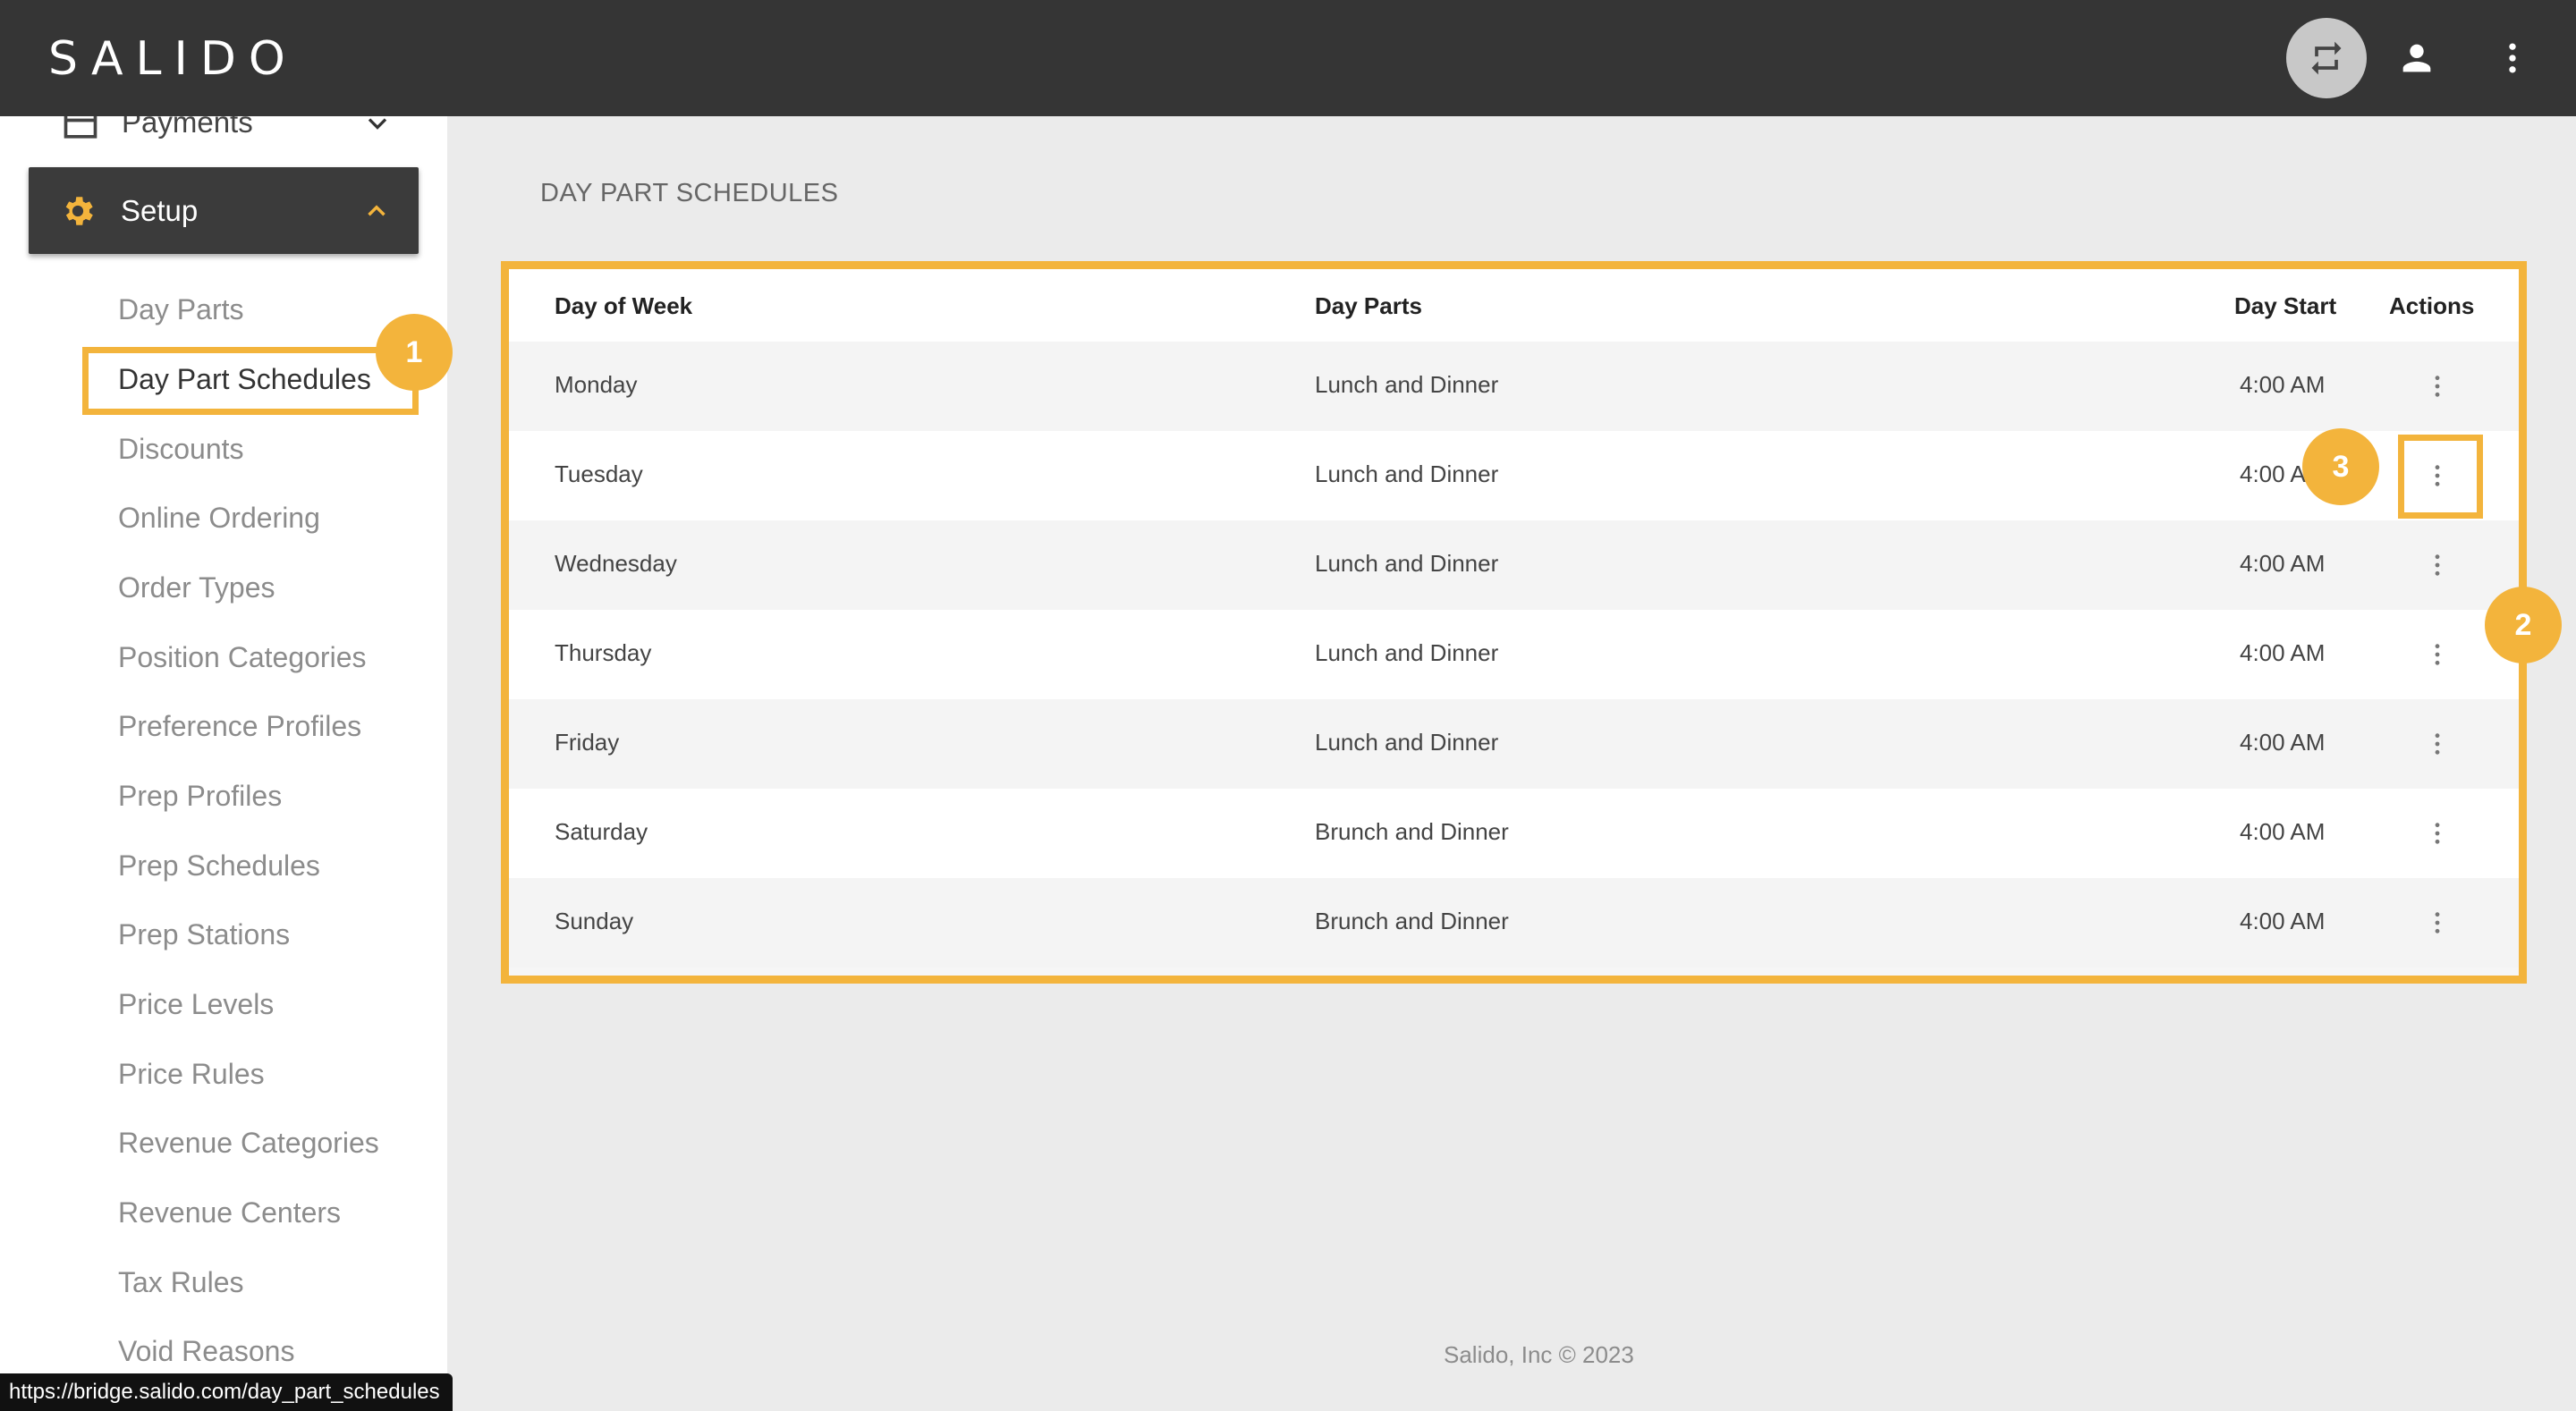 The width and height of the screenshot is (2576, 1411). Describe the element at coordinates (616, 563) in the screenshot. I see `cell-day: Wednesday` at that location.